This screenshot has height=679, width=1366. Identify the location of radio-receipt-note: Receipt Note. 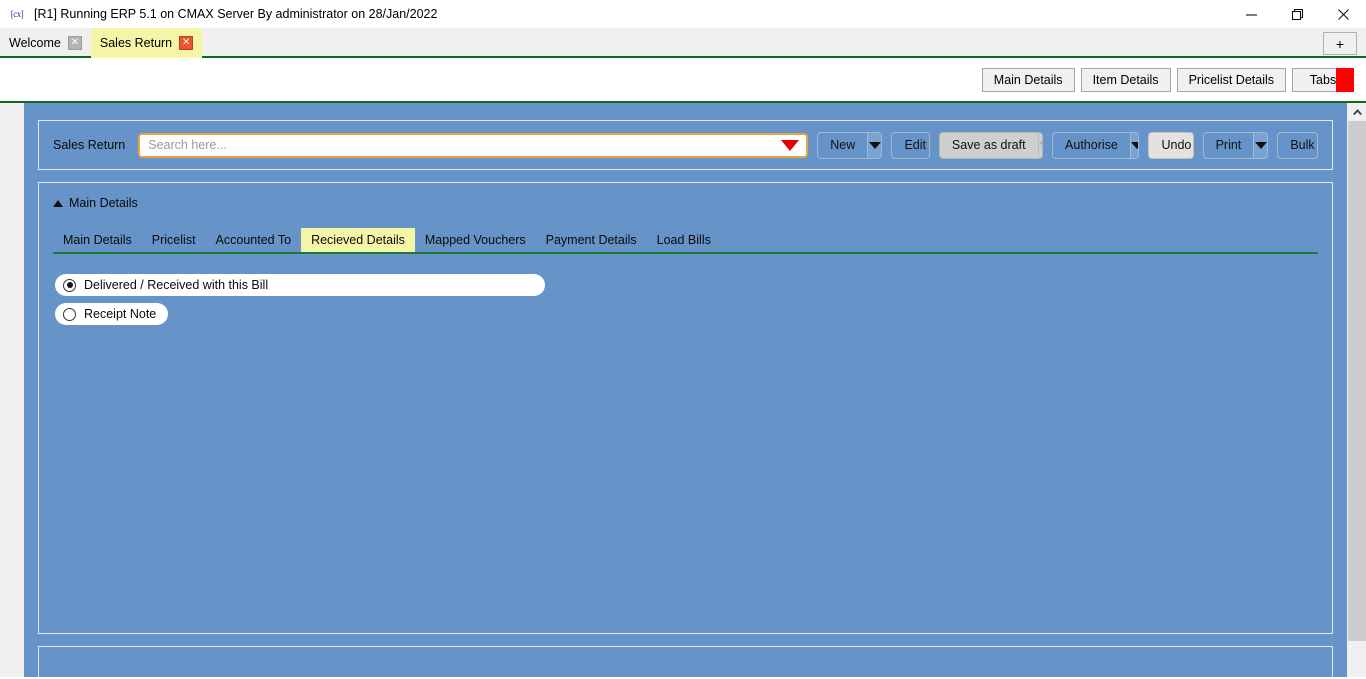
(112, 314).